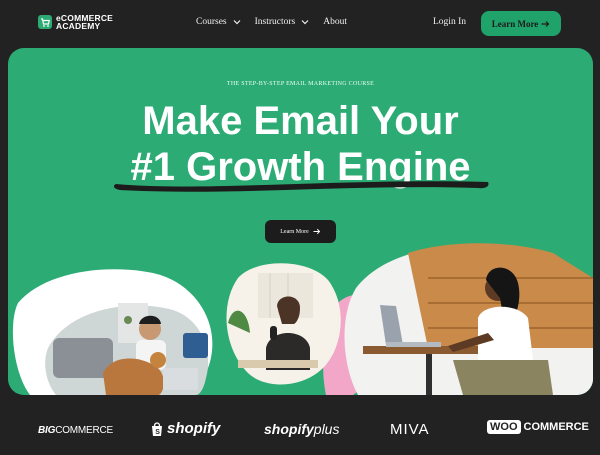 This screenshot has width=600, height=455. I want to click on bigcommerce-rest: COMMERCE, so click(84, 430).